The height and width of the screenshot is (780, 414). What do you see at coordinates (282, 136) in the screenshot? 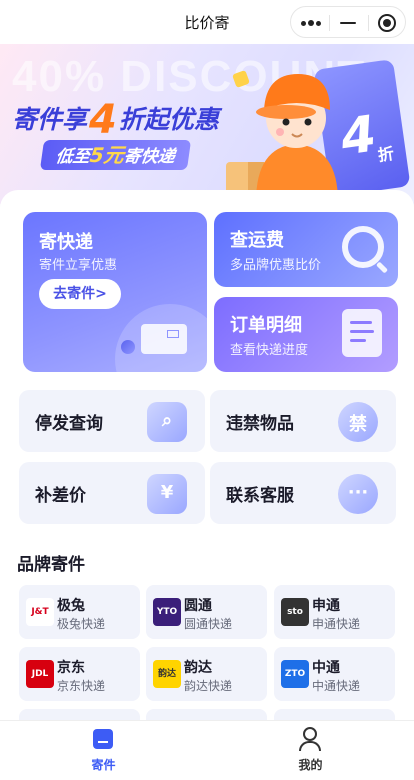
I see `courier-mascot-icon` at bounding box center [282, 136].